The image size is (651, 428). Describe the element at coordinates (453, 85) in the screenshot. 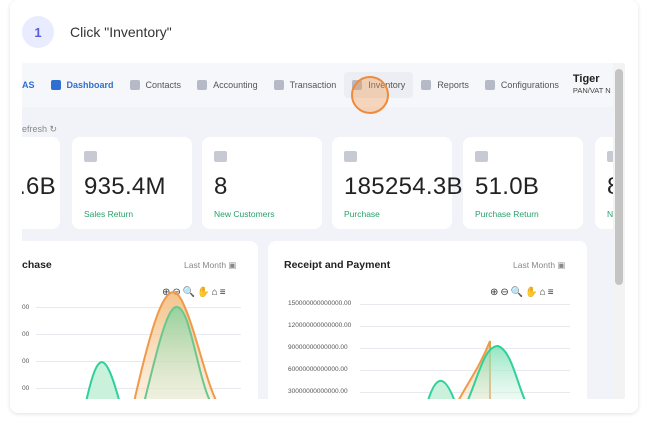

I see `nav-label: Reports` at that location.